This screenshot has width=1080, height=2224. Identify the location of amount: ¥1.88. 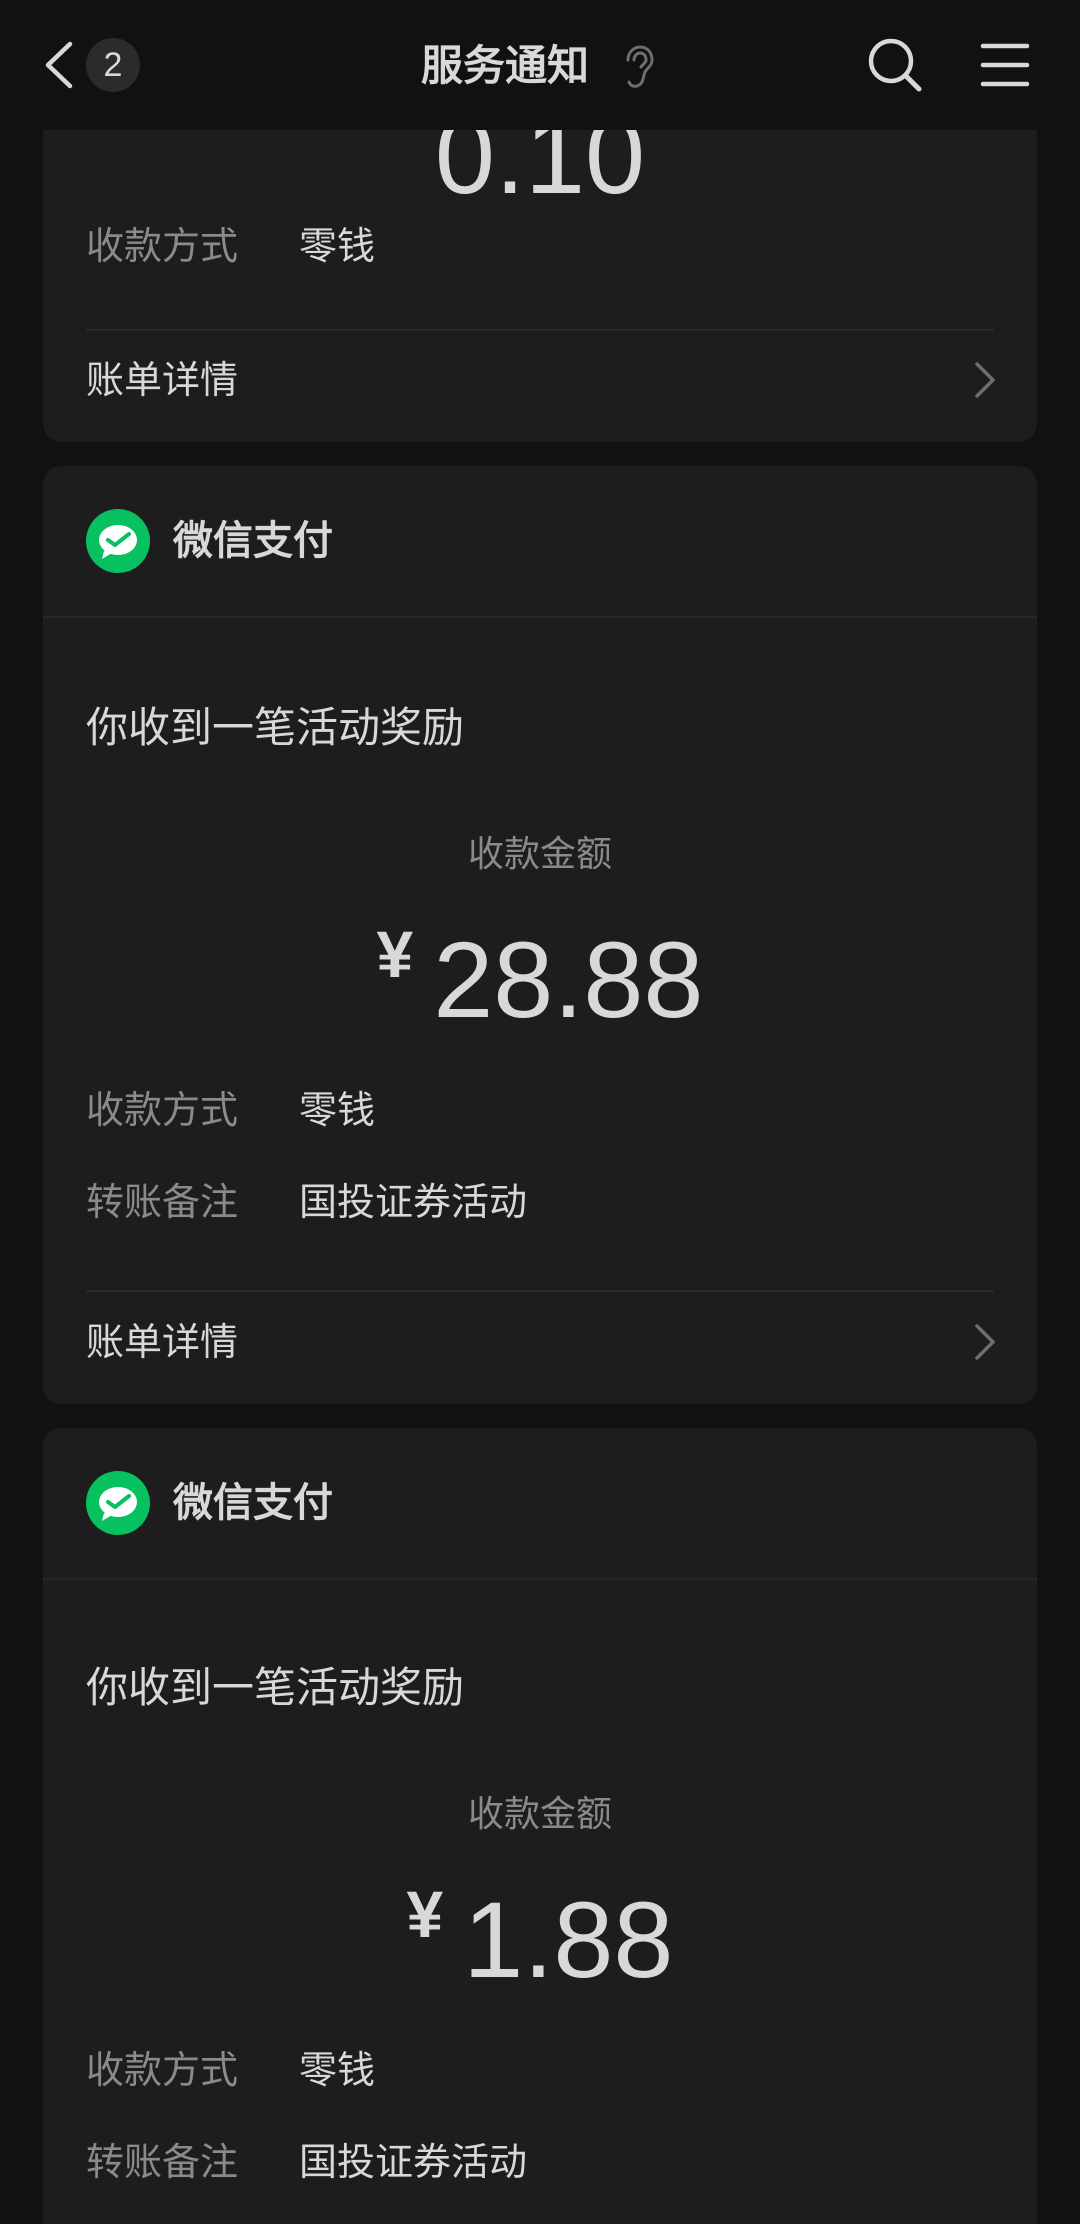
(540, 1938).